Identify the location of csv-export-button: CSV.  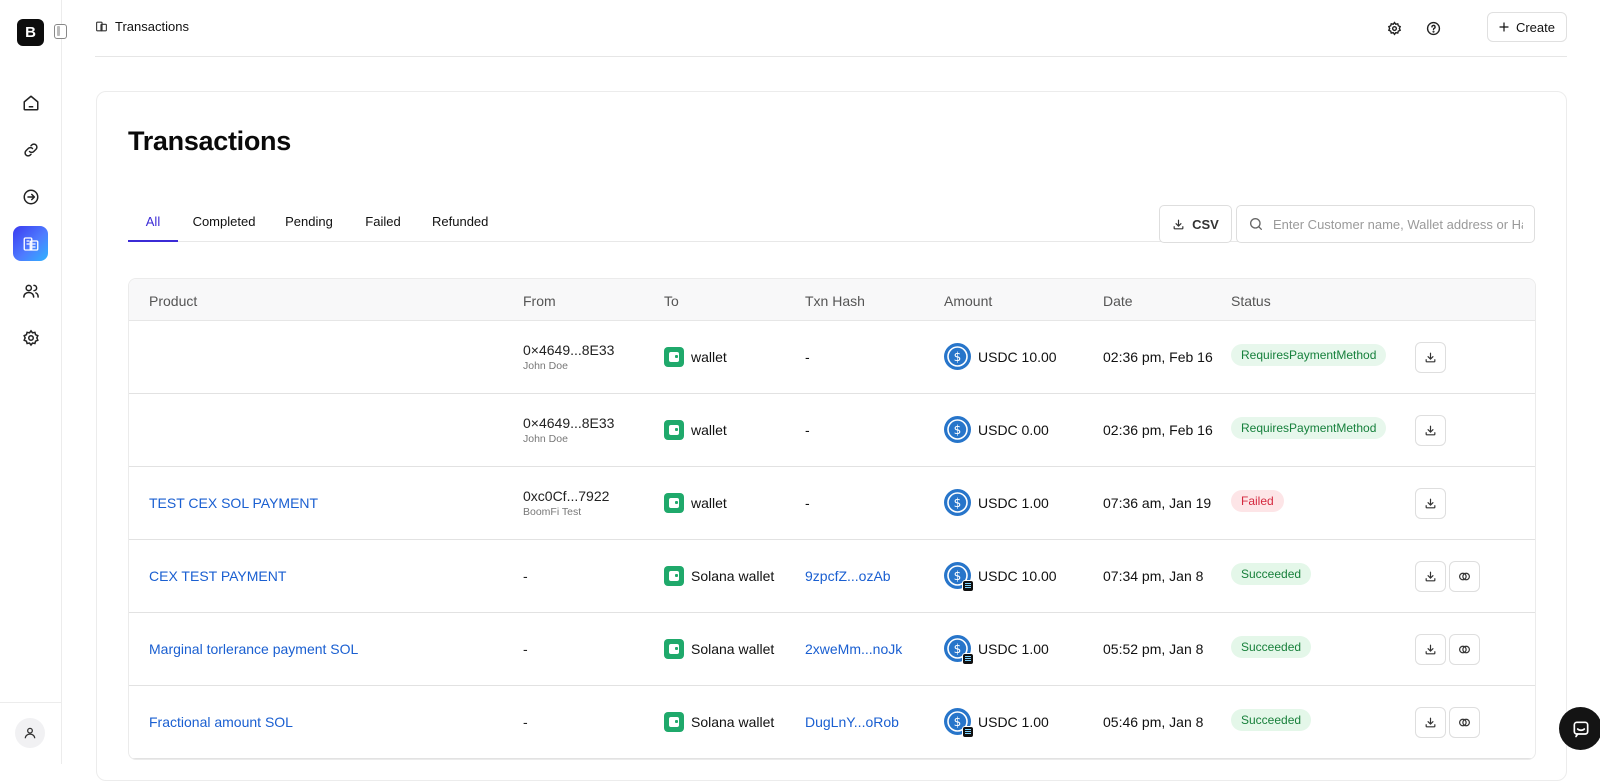
(1195, 224).